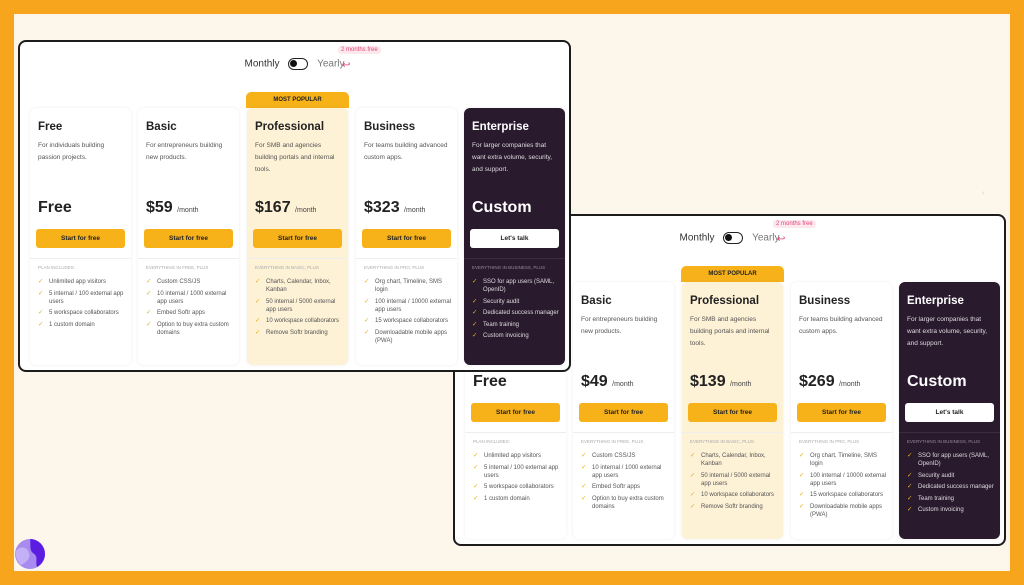 Image resolution: width=1024 pixels, height=585 pixels. I want to click on plan-price: $139 /month, so click(720, 382).